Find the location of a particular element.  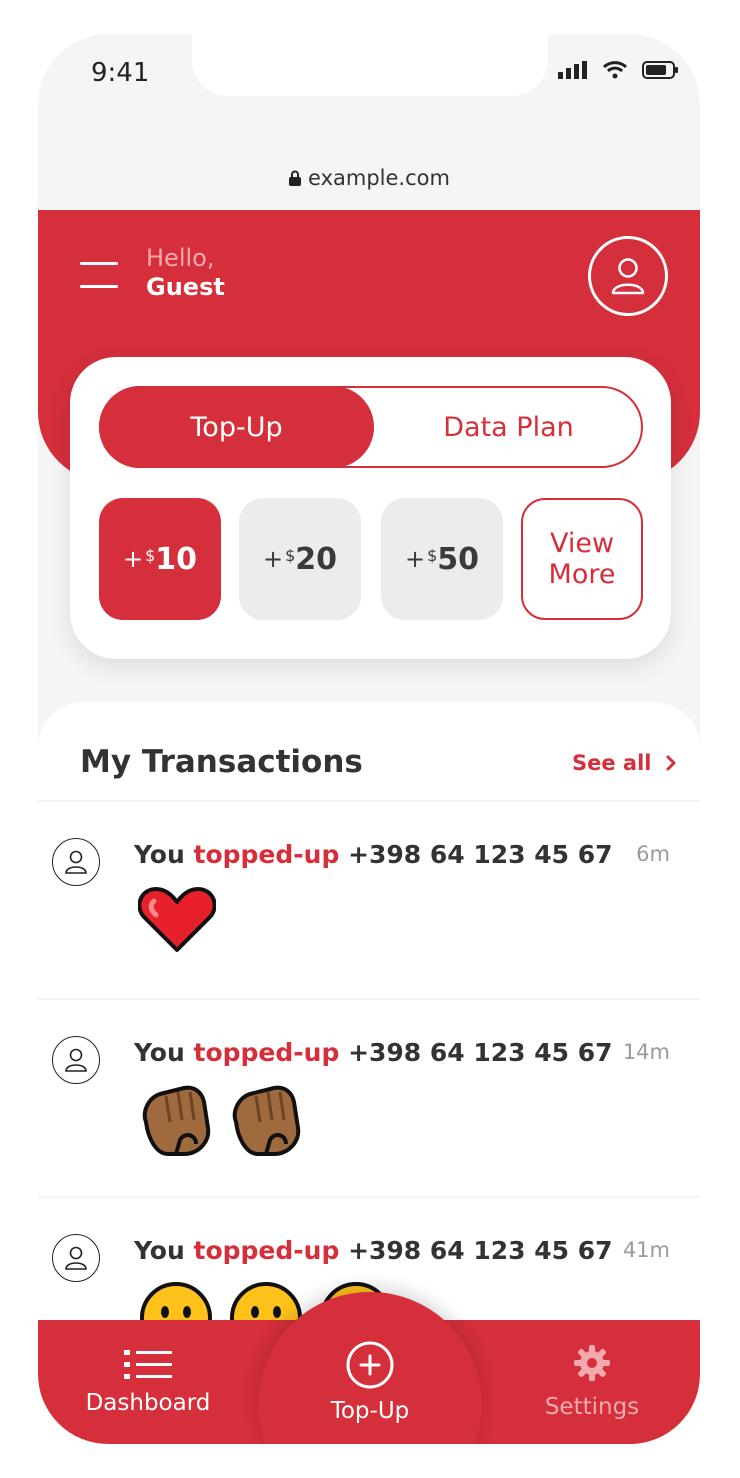

amount-value: 20 is located at coordinates (316, 559).